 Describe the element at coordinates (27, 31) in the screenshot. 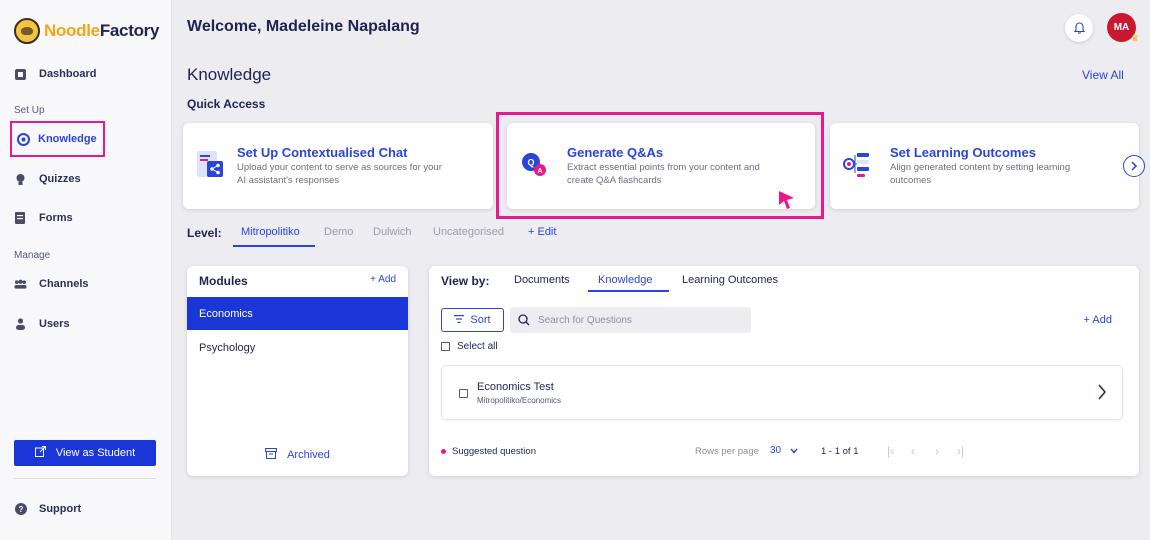

I see `noodle-bowl-icon` at that location.